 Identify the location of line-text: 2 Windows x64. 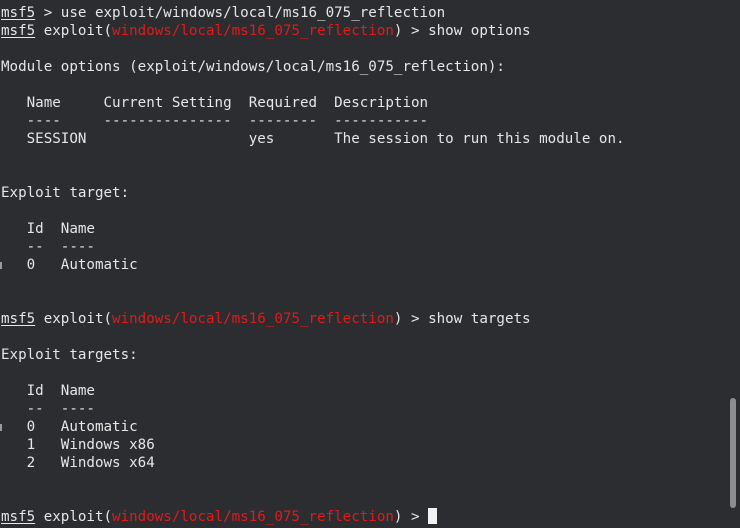
(78, 463).